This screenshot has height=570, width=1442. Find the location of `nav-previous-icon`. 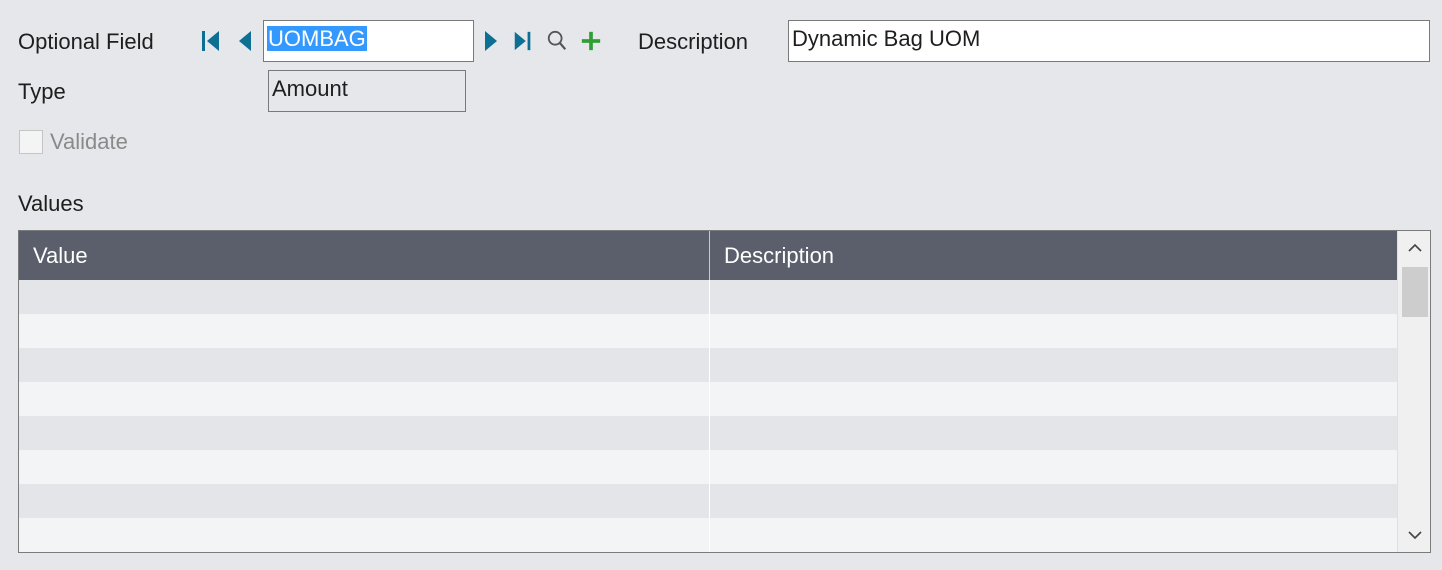

nav-previous-icon is located at coordinates (245, 41).